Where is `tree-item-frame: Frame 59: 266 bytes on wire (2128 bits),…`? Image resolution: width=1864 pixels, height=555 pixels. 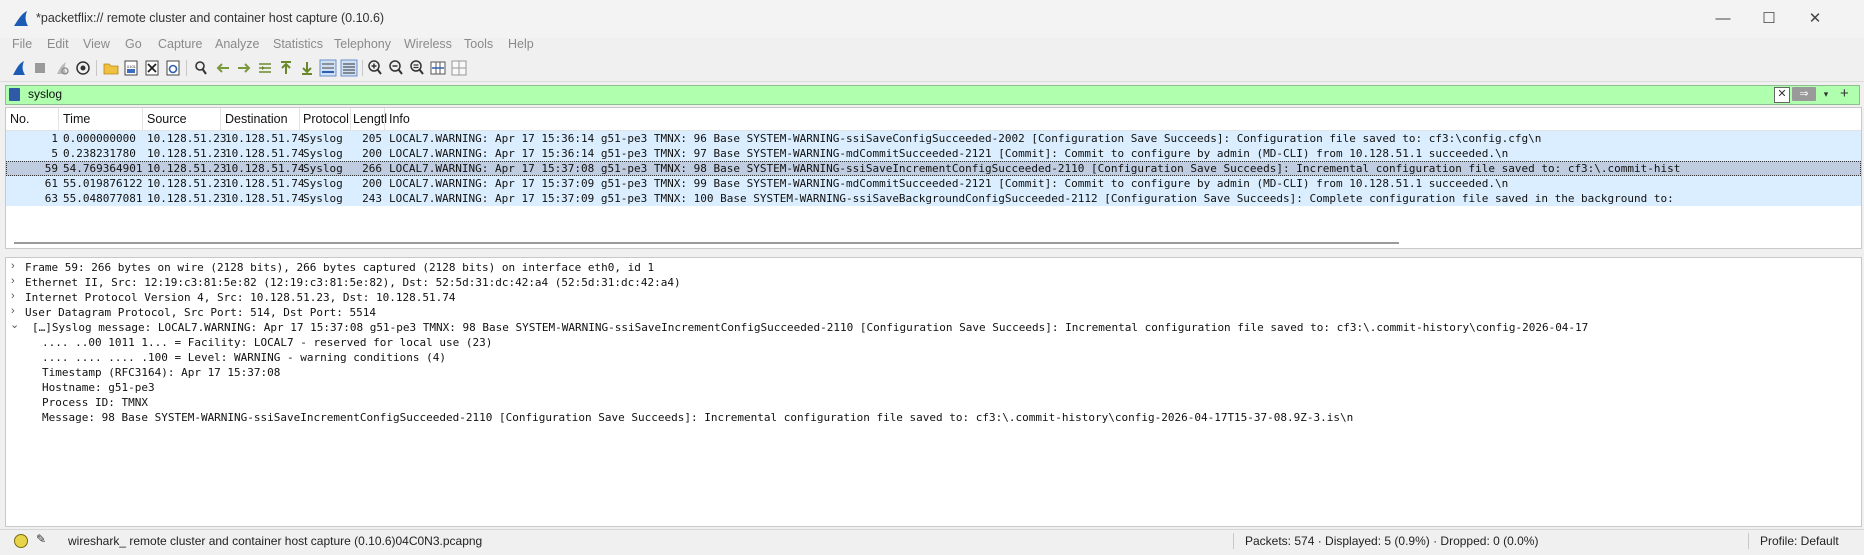 tree-item-frame: Frame 59: 266 bytes on wire (2128 bits),… is located at coordinates (339, 267).